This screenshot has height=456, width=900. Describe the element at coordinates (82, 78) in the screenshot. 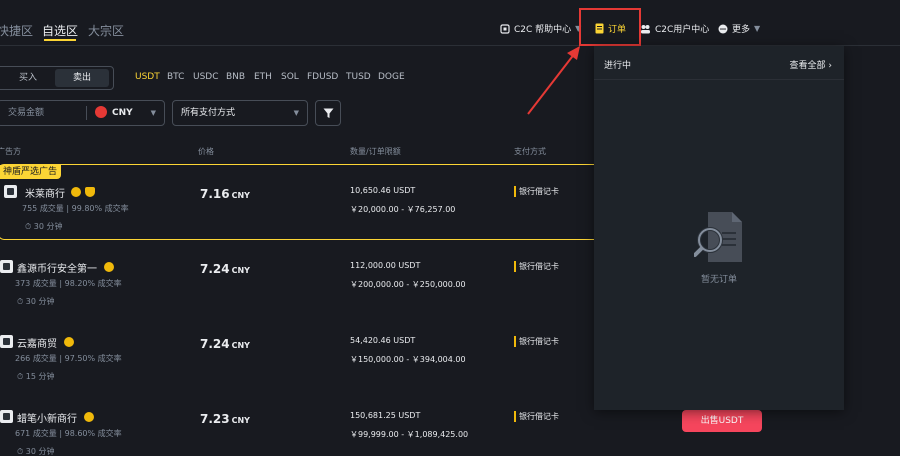

I see `sell-option: 卖出` at that location.